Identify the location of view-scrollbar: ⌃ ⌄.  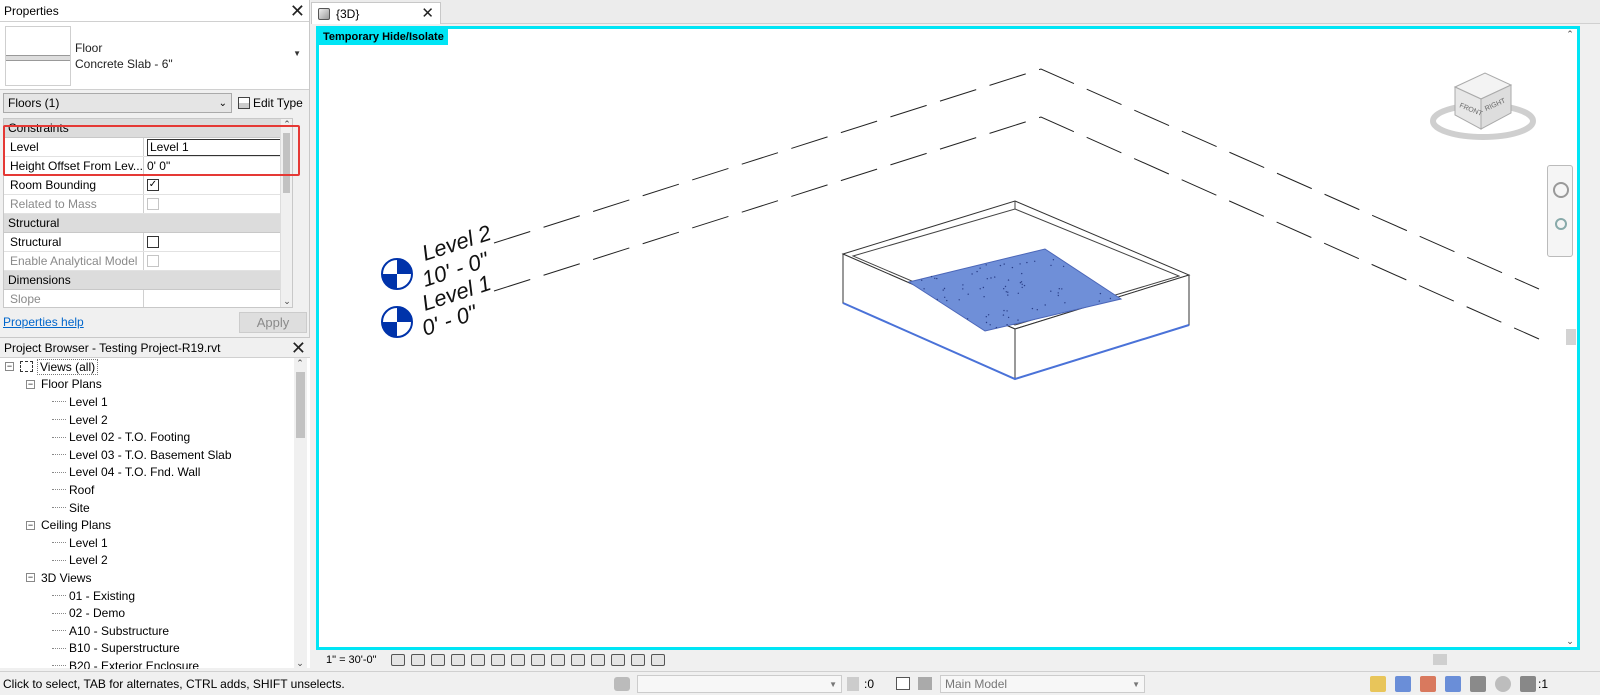
(1570, 338).